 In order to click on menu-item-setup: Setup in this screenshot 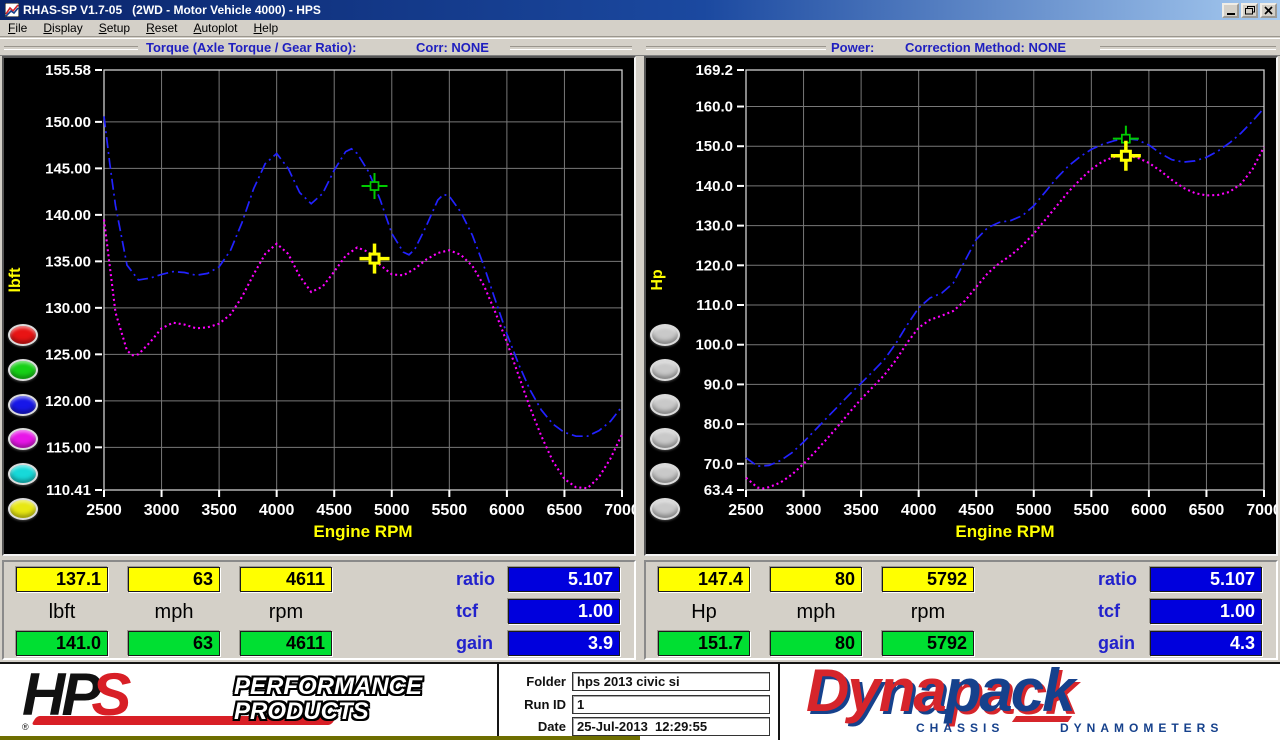, I will do `click(114, 28)`.